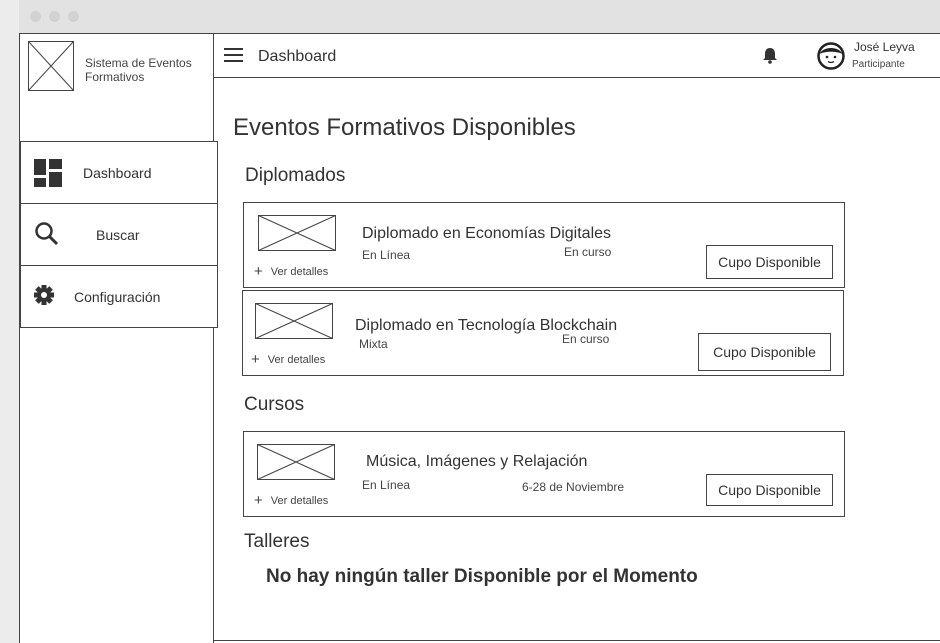  I want to click on top-bar: Dashboard José Leyva Participante, so click(577, 56).